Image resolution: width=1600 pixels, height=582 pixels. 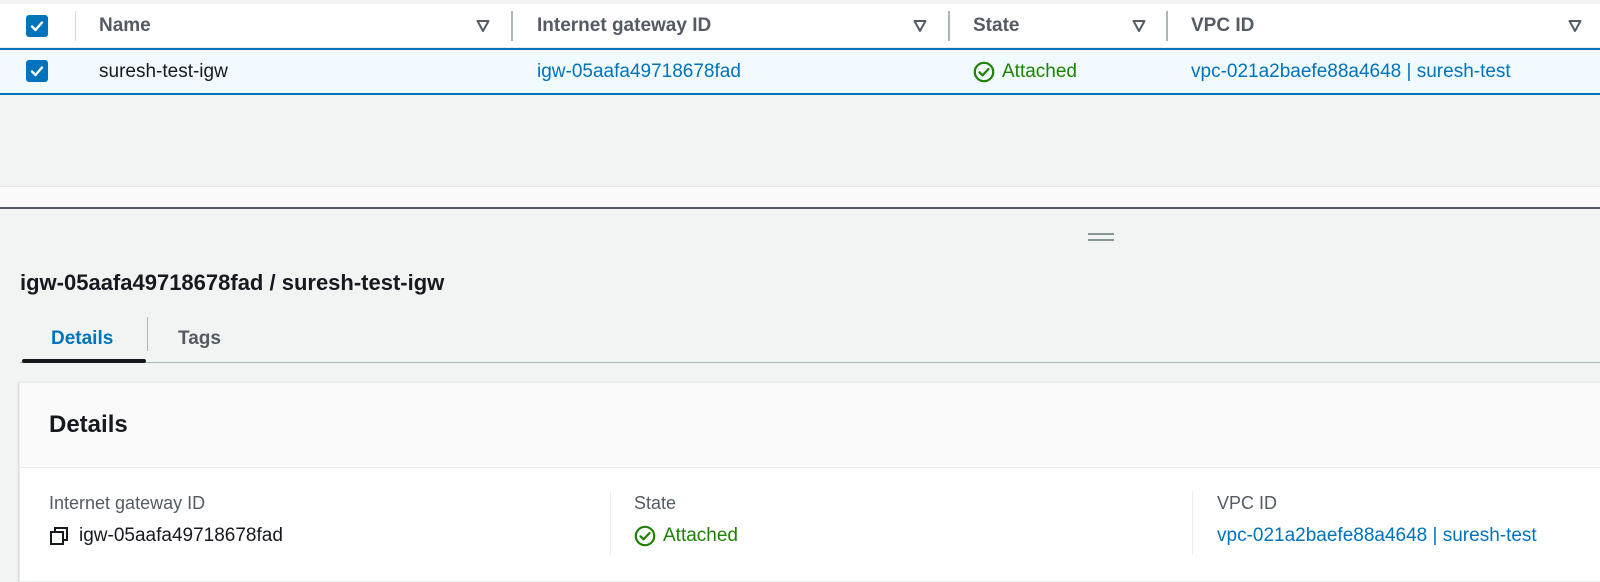 What do you see at coordinates (181, 535) in the screenshot?
I see `igw-id-value: igw-05aafa49718678fad` at bounding box center [181, 535].